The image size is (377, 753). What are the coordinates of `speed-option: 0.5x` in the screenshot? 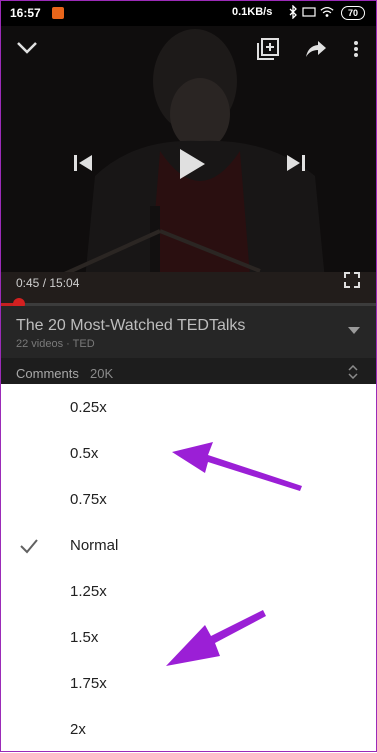 It's located at (188, 454).